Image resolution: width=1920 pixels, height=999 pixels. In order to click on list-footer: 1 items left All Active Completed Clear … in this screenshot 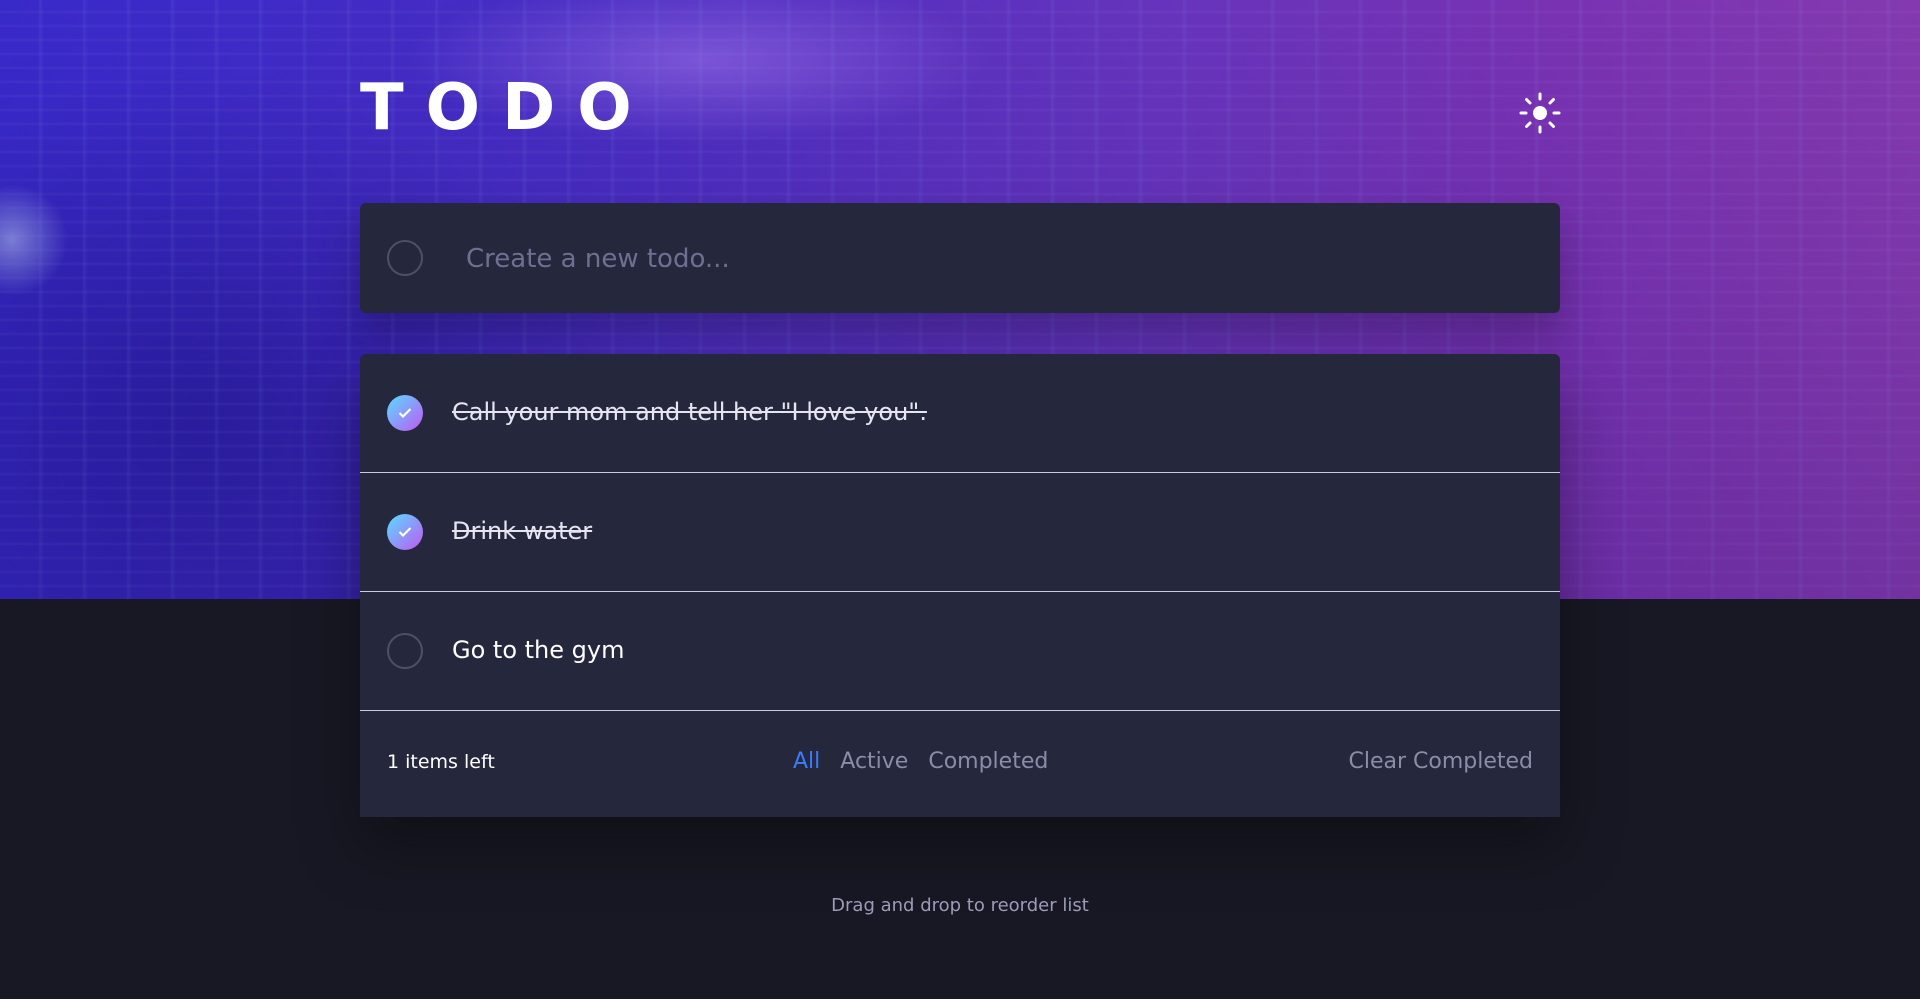, I will do `click(960, 764)`.